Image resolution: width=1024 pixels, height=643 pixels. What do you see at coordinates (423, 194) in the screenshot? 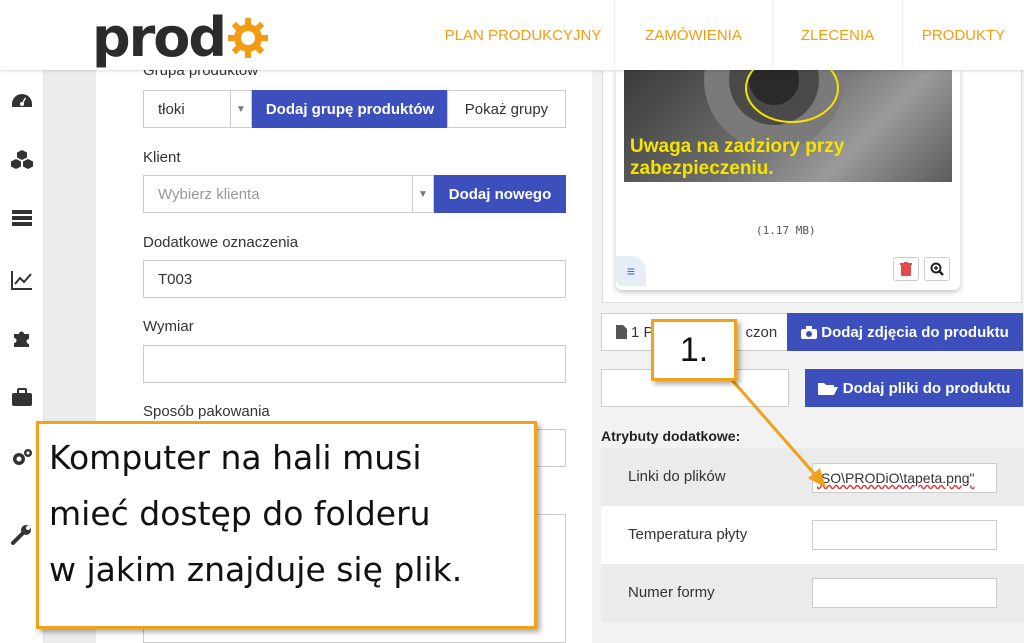
I see `client-dropdown-caret-icon: ▼` at bounding box center [423, 194].